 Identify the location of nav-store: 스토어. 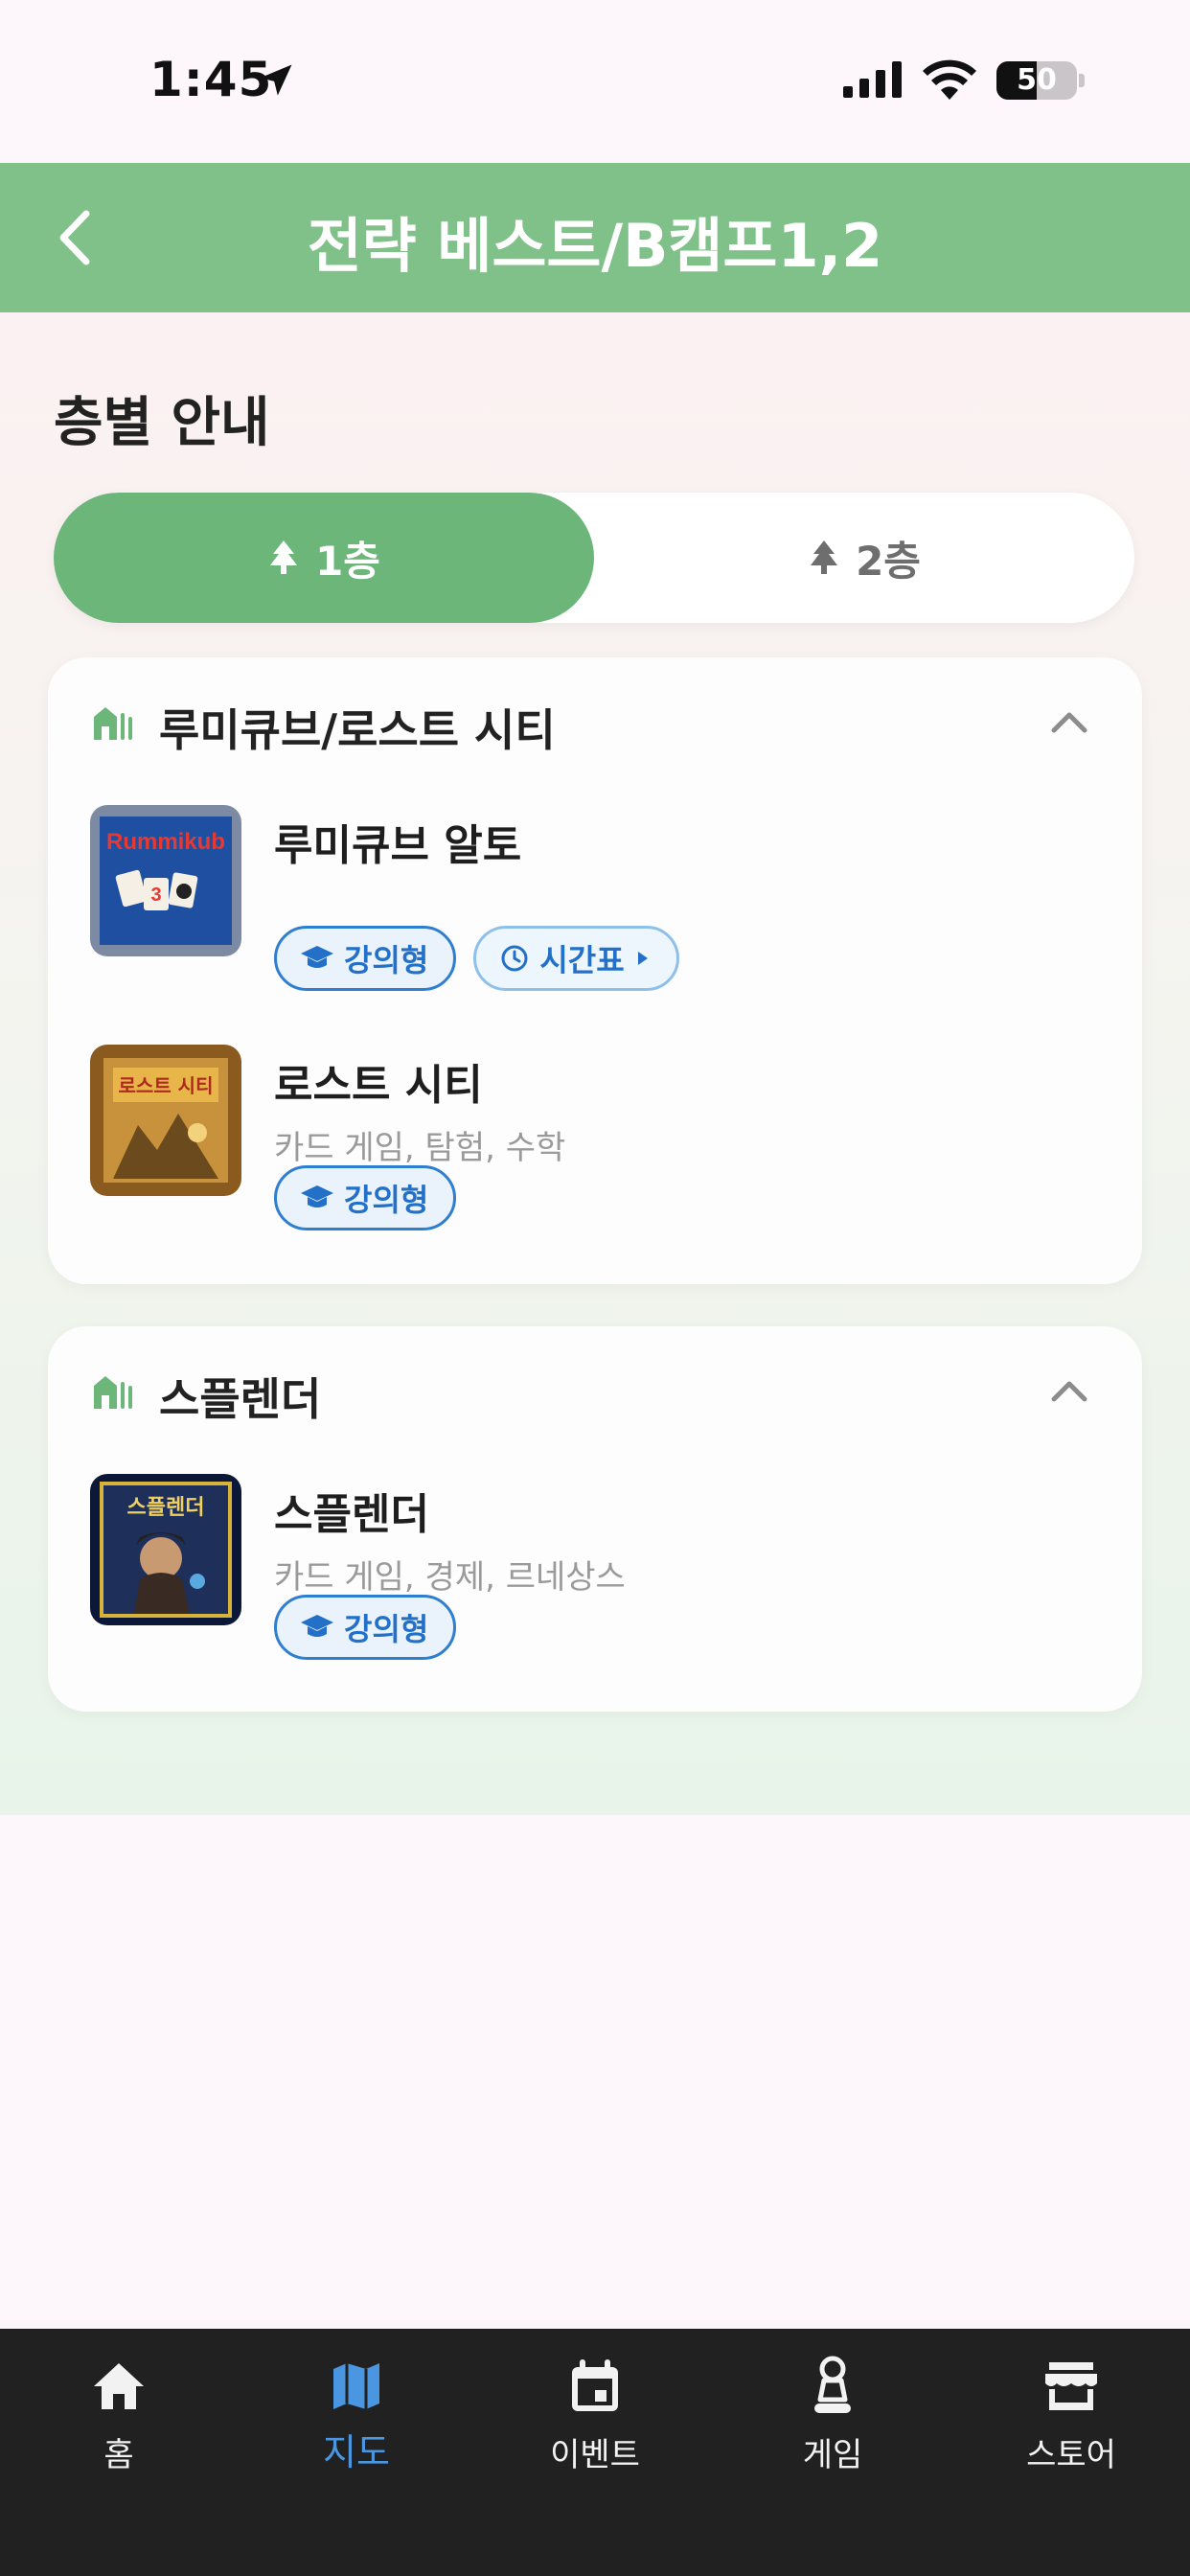
(1071, 2415).